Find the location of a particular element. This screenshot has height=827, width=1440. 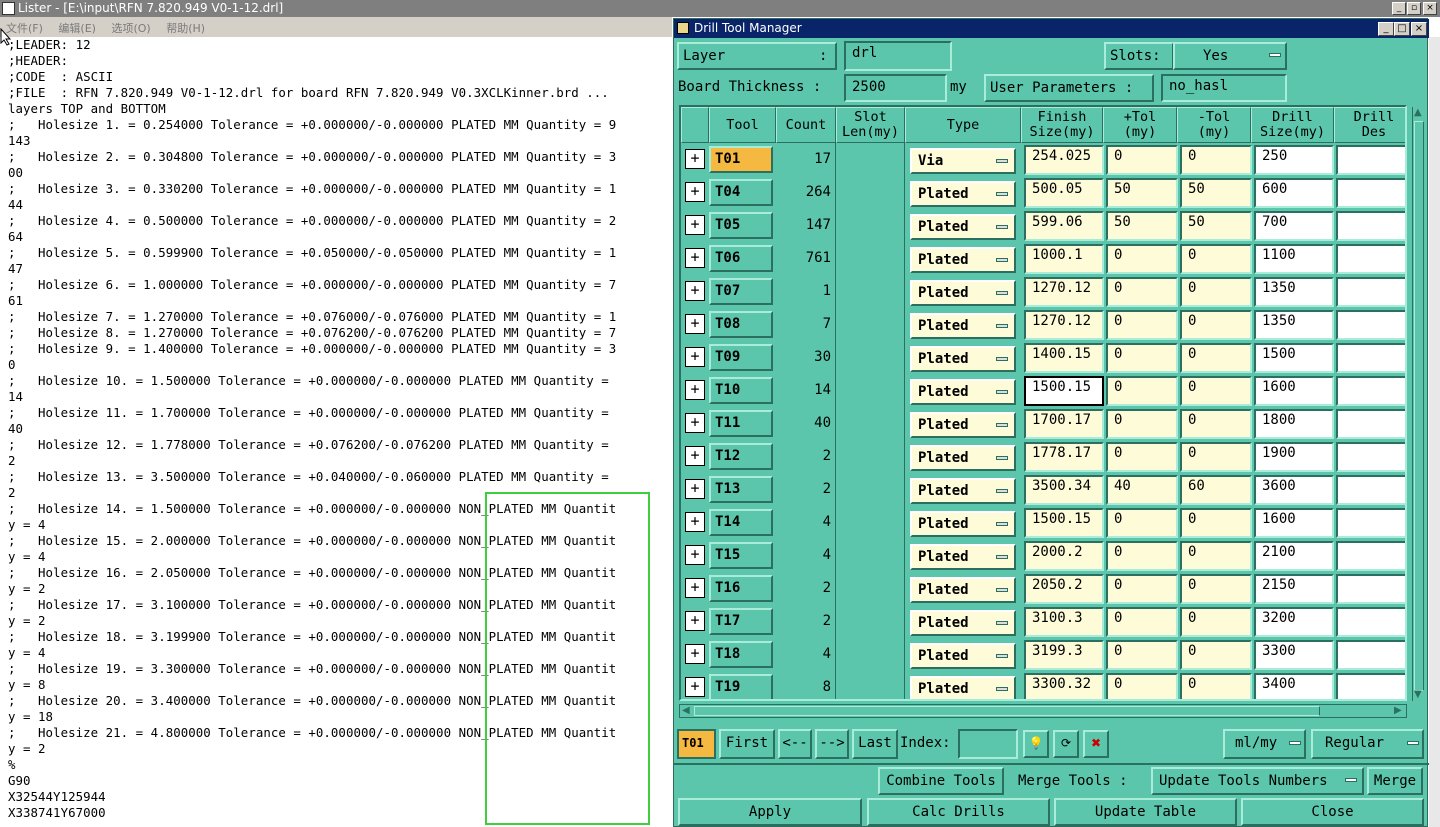

apply-button: Apply is located at coordinates (770, 812).